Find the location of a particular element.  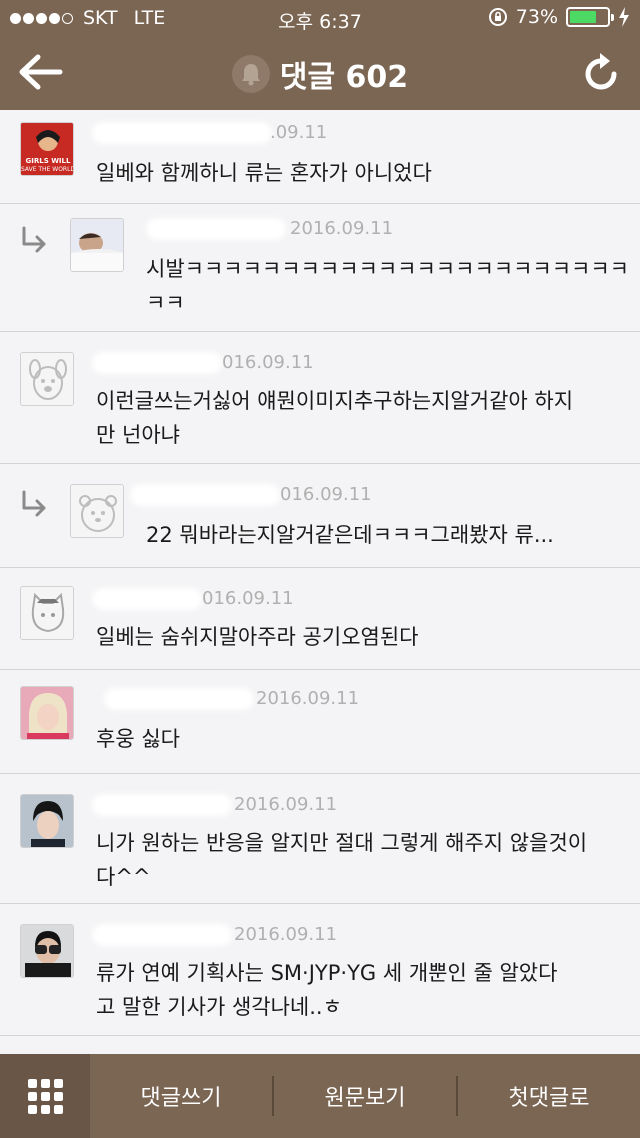

comment-item-partial is located at coordinates (320, 1045).